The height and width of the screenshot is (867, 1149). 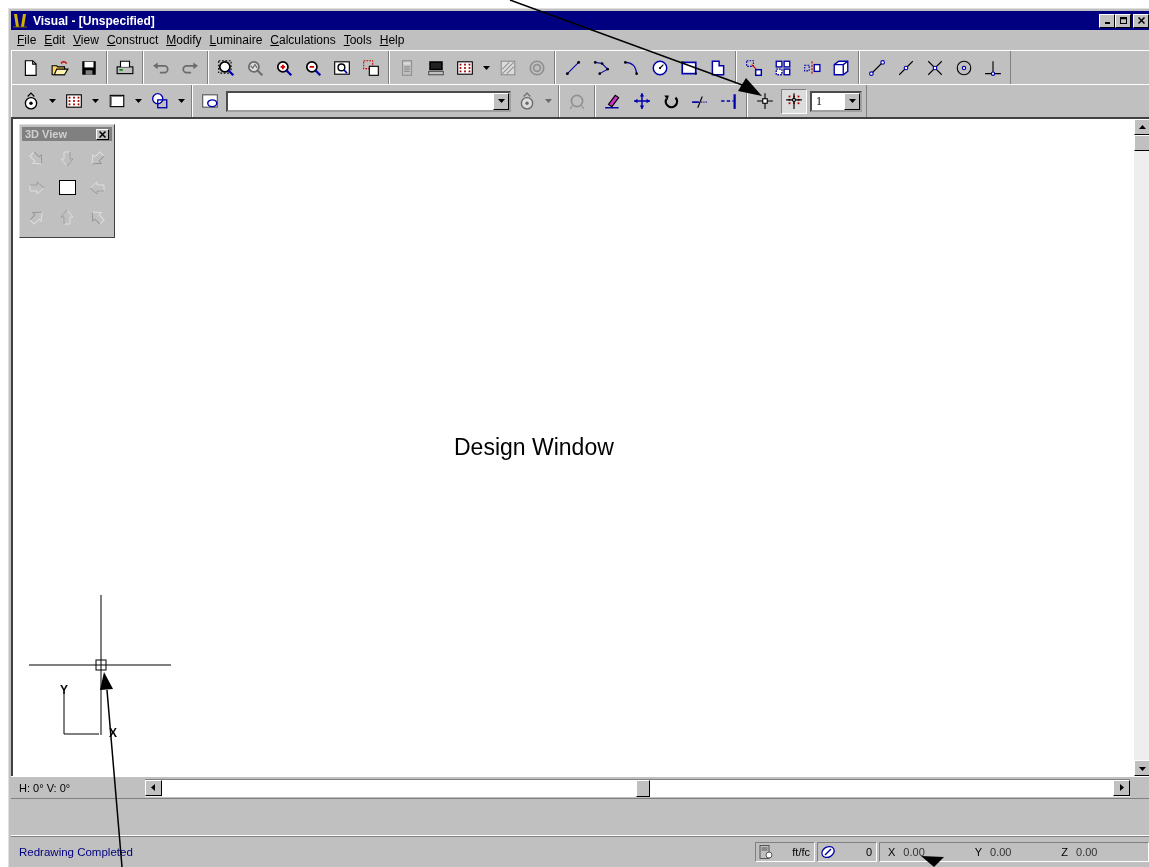 What do you see at coordinates (31, 67) in the screenshot?
I see `new-file-icon` at bounding box center [31, 67].